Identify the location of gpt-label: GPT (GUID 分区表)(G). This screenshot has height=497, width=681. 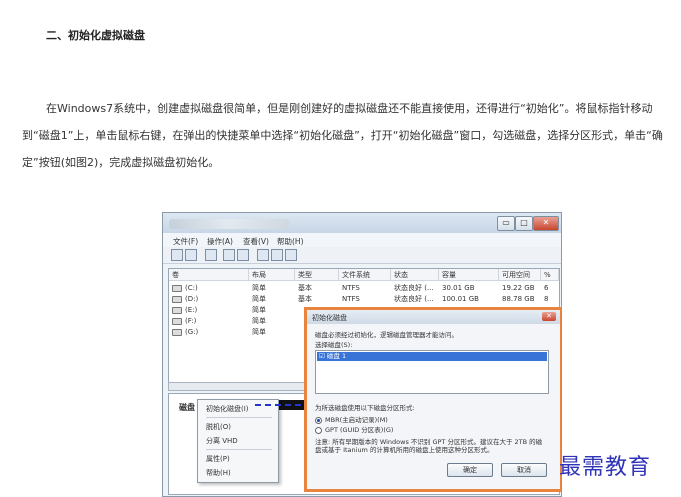
(359, 430).